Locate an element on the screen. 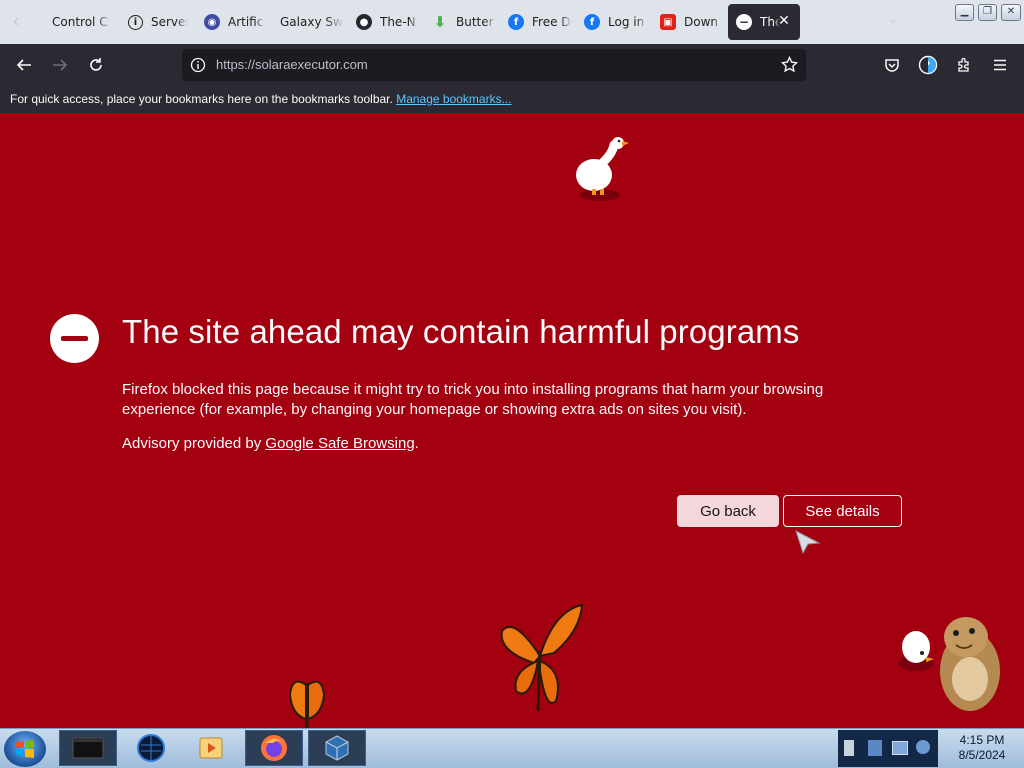  tab-the-n: ● The-N is located at coordinates (384, 22).